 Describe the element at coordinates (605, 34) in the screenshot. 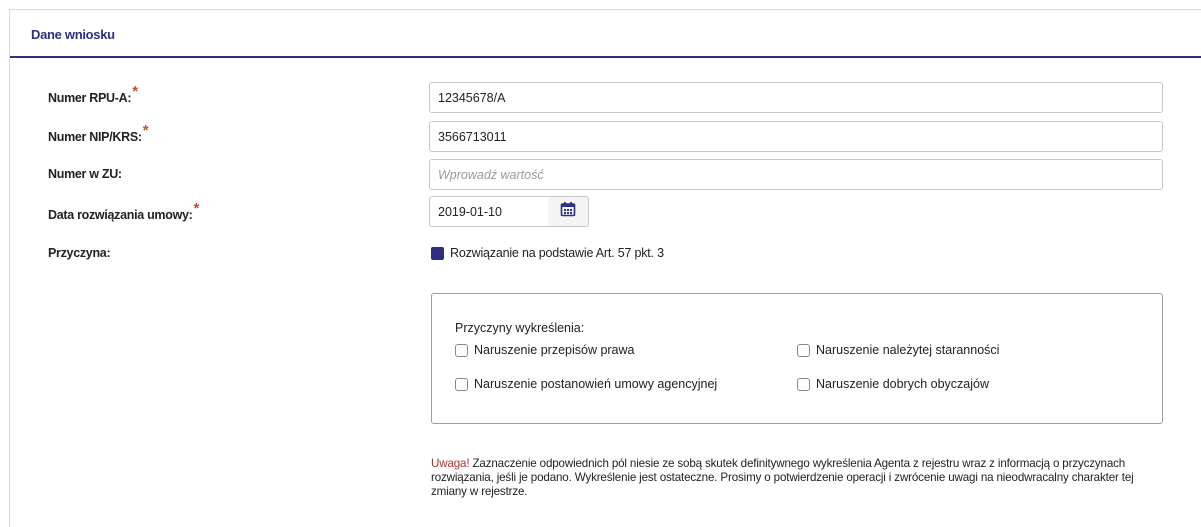

I see `panel-header: Dane wniosku` at that location.